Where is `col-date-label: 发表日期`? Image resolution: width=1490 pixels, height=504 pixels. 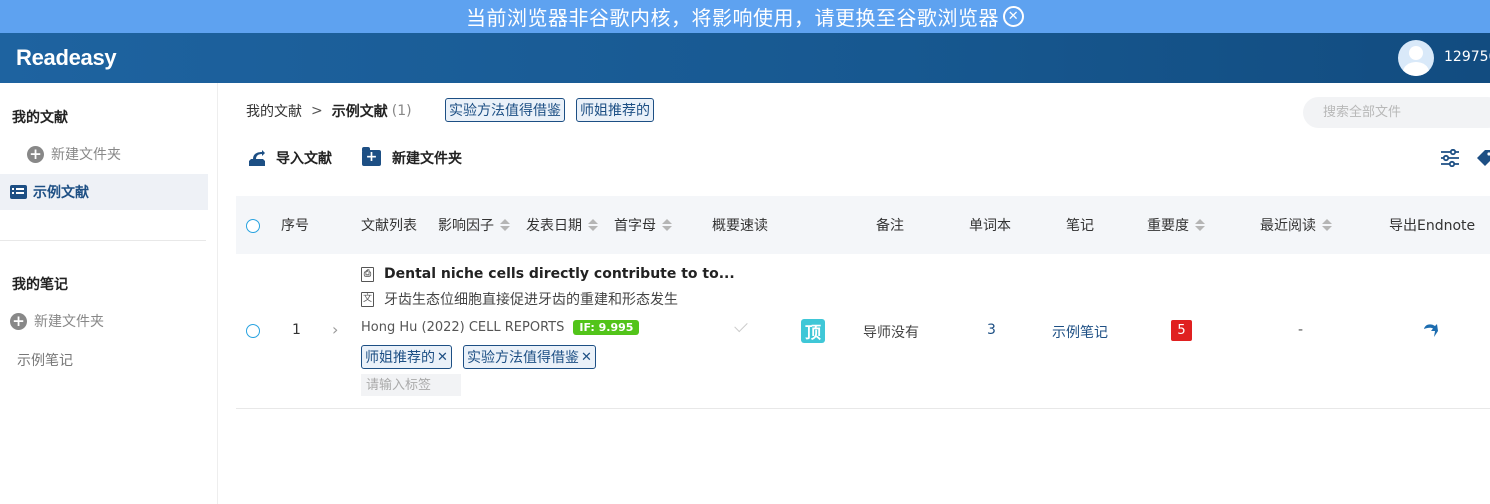 col-date-label: 发表日期 is located at coordinates (554, 226).